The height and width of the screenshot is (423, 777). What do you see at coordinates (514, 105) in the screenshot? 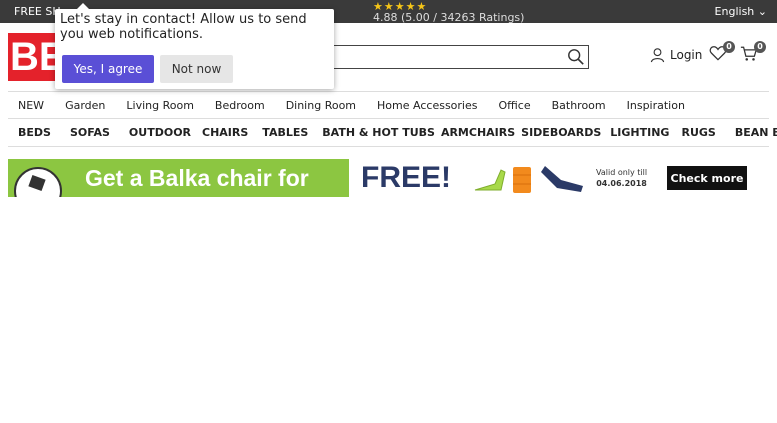
I see `nav-item-office: Office` at bounding box center [514, 105].